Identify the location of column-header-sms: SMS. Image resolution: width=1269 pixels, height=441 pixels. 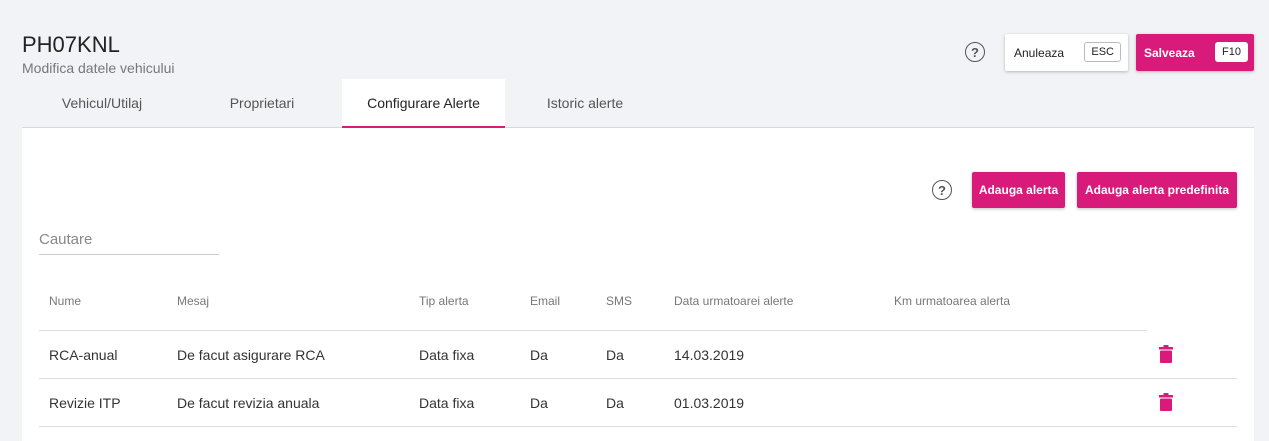
(619, 301).